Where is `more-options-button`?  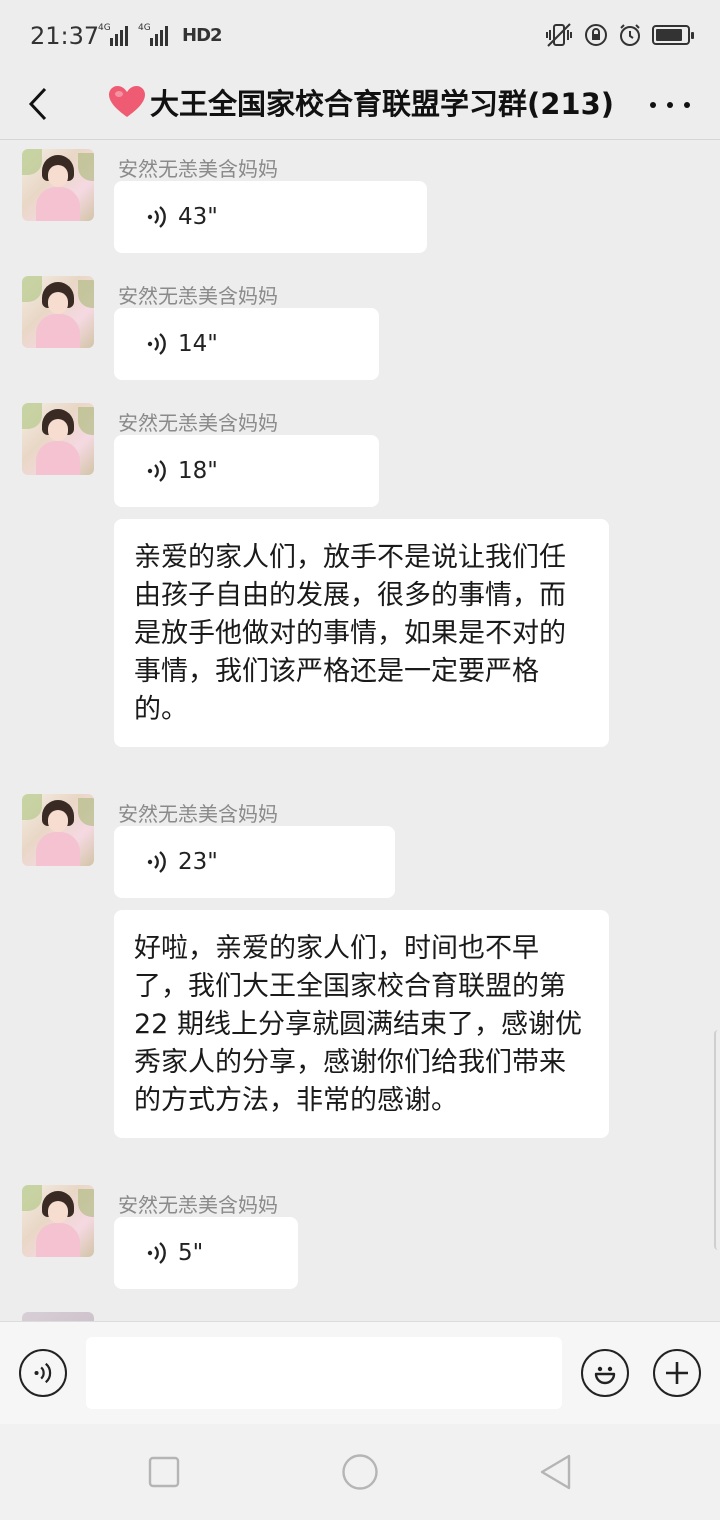 more-options-button is located at coordinates (670, 105).